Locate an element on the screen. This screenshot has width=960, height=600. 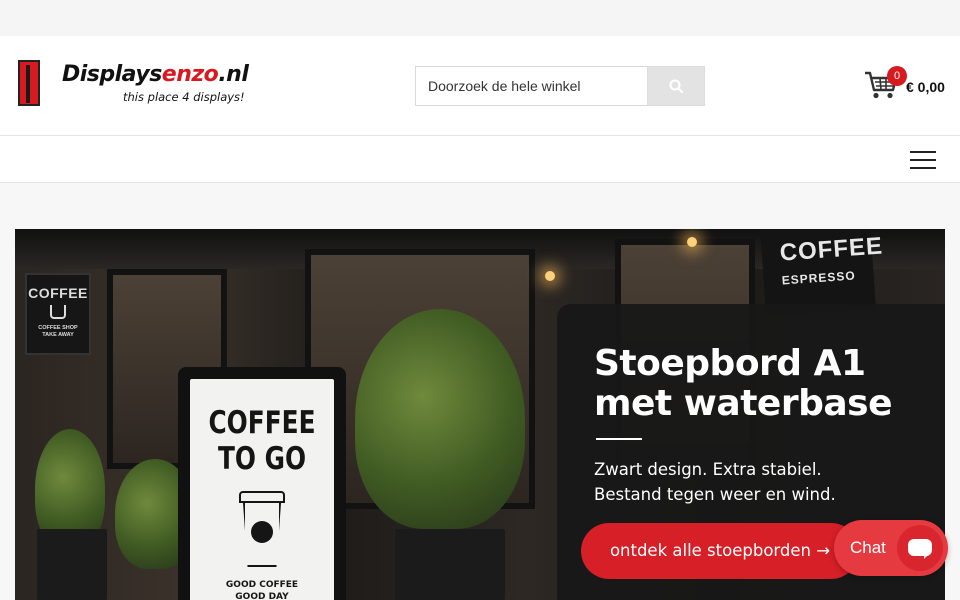
cart-total: € 0,00 is located at coordinates (925, 87).